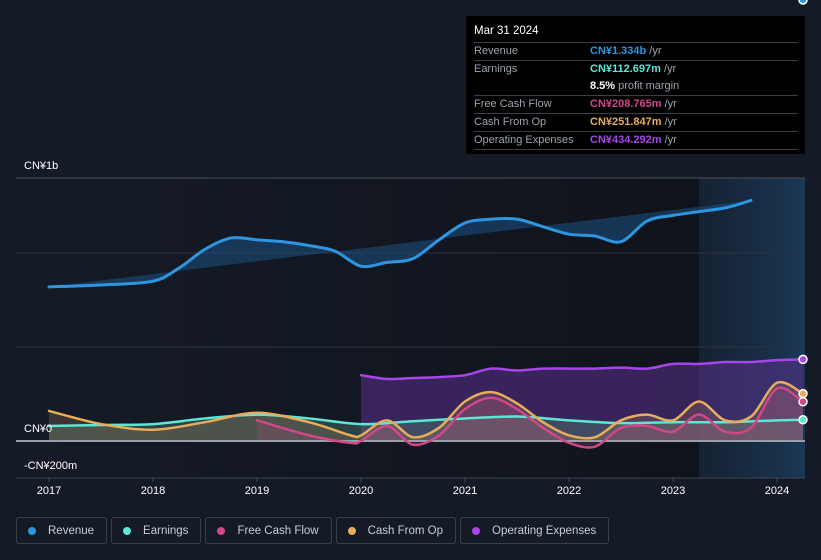  I want to click on earnings-dot-icon, so click(127, 530).